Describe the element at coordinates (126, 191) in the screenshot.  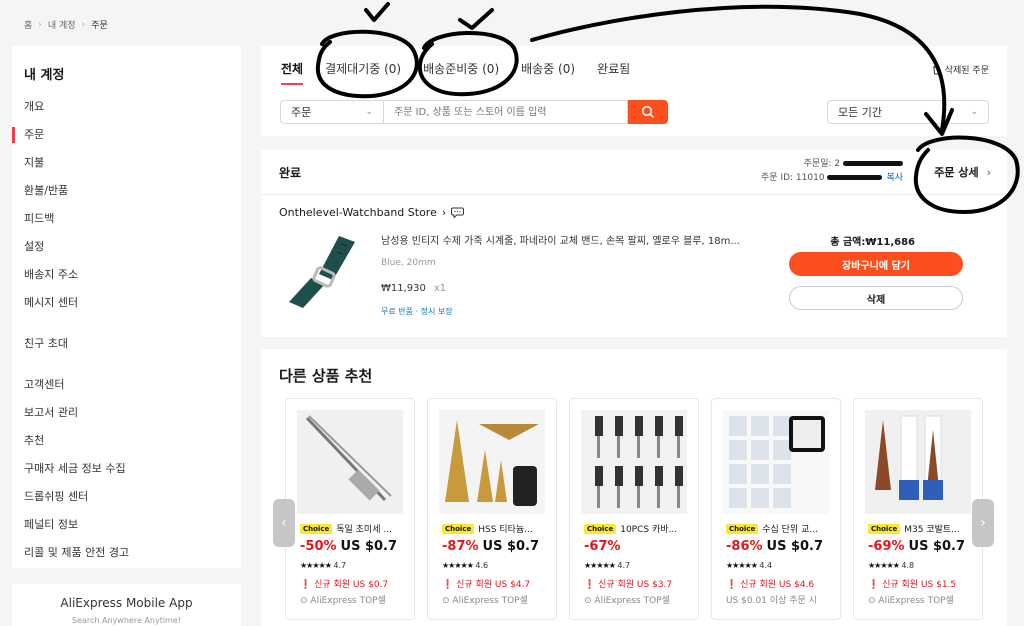
I see `sidebar-item-refunds: 환불/반품` at that location.